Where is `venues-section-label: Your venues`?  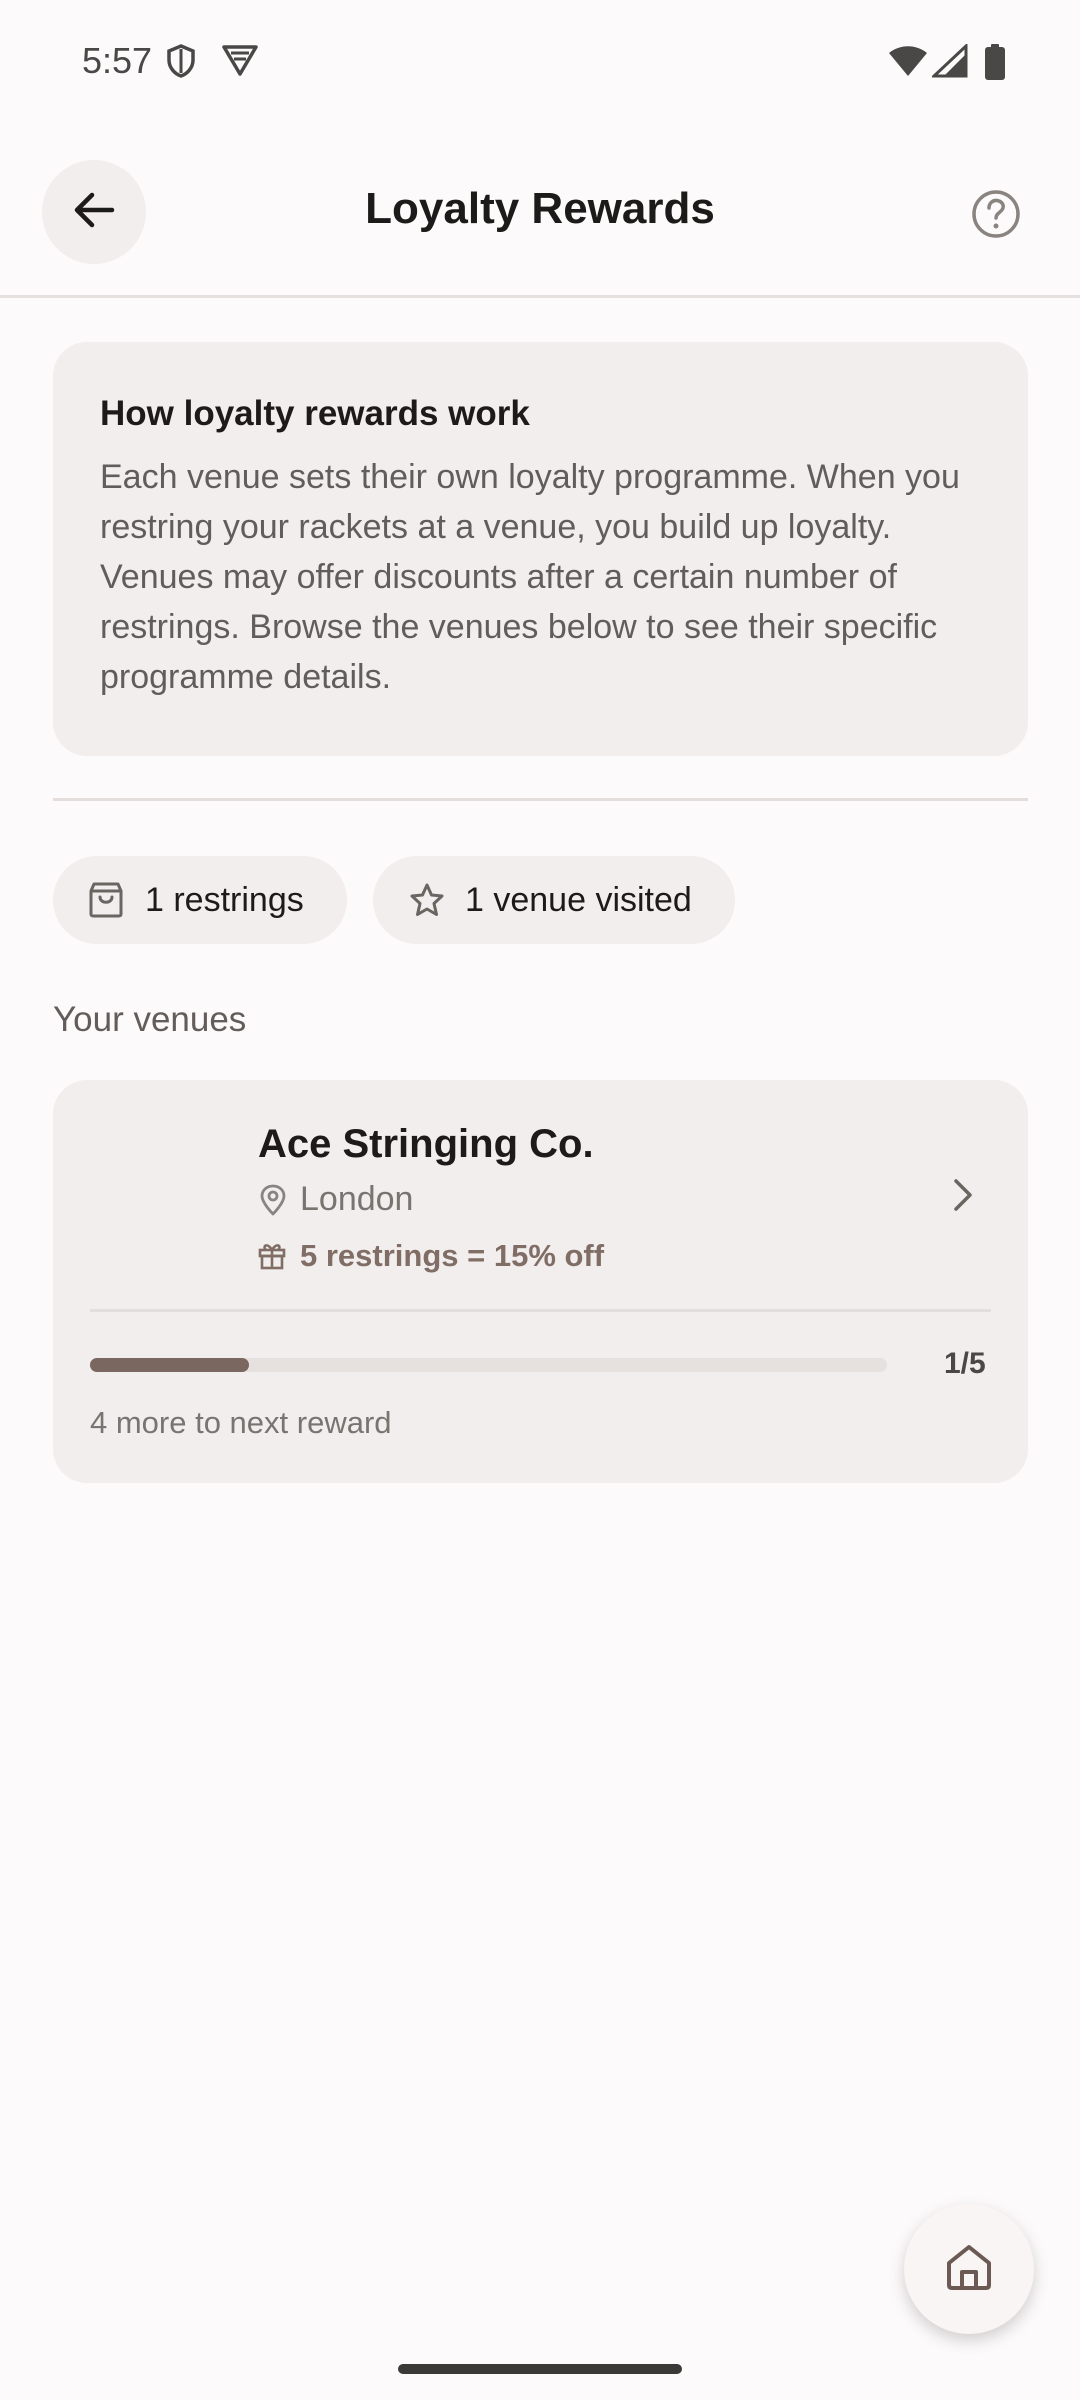 venues-section-label: Your venues is located at coordinates (150, 1019).